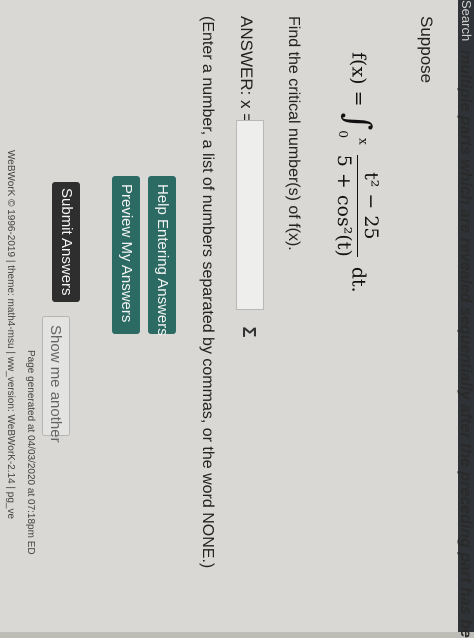 The height and width of the screenshot is (638, 474). What do you see at coordinates (162, 256) in the screenshot?
I see `help-entering-answers-button: Help Entering Answers` at bounding box center [162, 256].